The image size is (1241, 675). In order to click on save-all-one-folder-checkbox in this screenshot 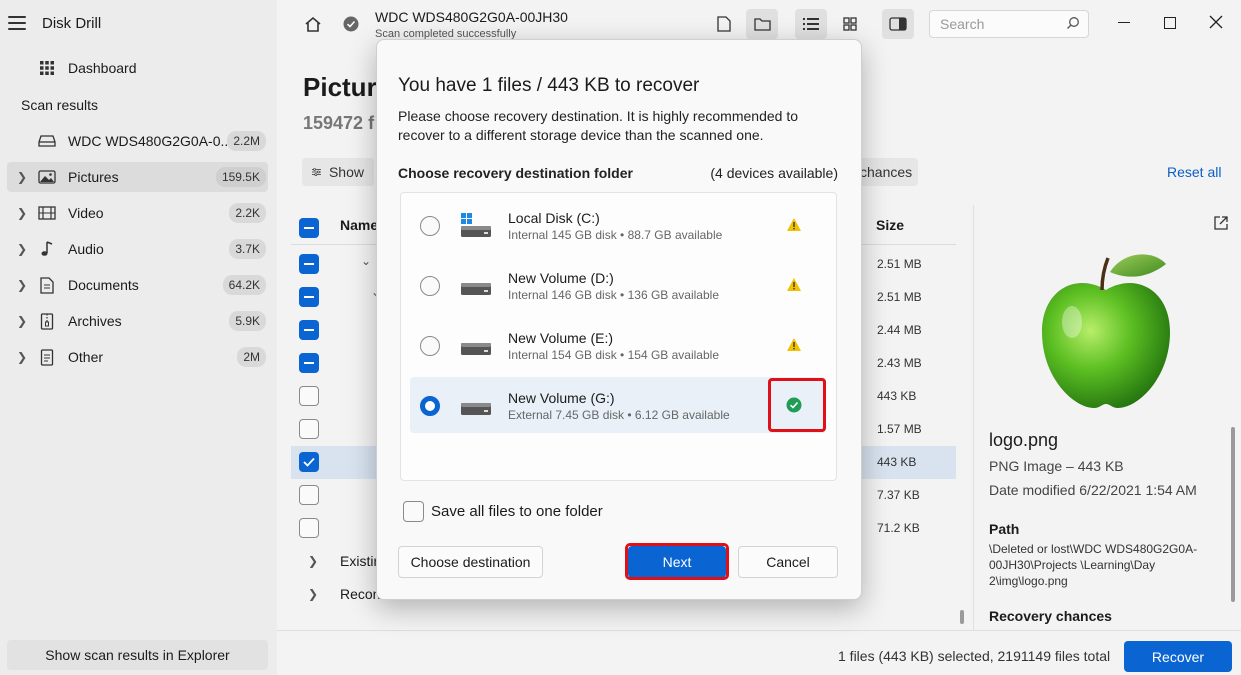, I will do `click(413, 511)`.